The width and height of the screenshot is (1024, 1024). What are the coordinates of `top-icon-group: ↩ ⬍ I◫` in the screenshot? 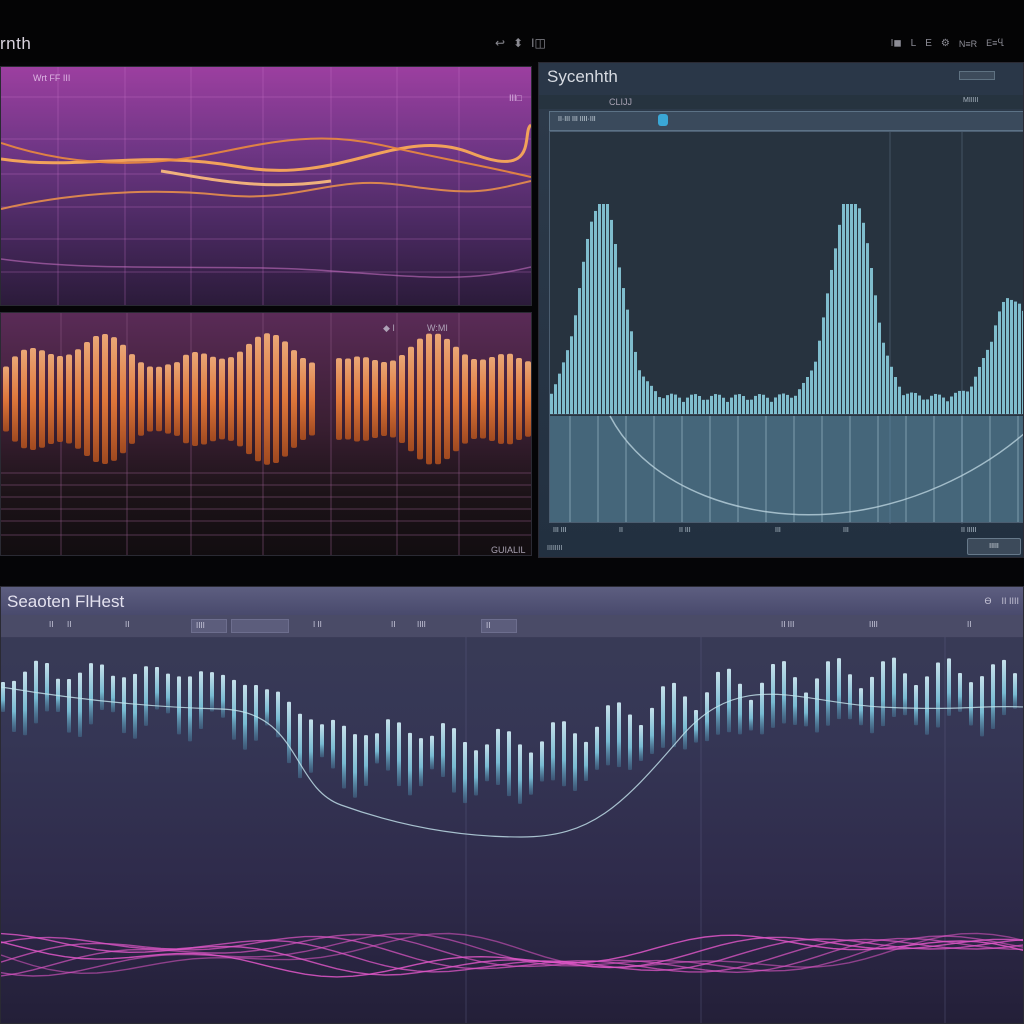 It's located at (520, 43).